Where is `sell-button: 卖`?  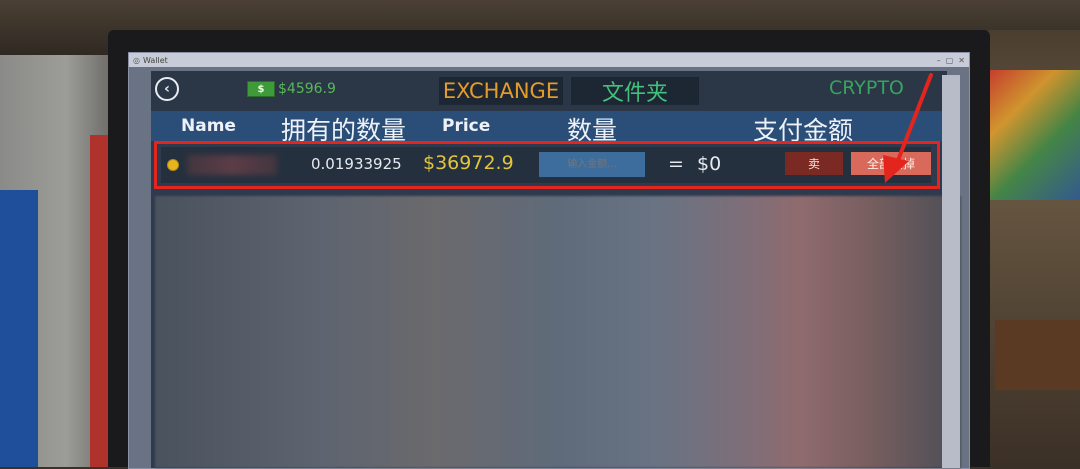
sell-button: 卖 is located at coordinates (814, 163).